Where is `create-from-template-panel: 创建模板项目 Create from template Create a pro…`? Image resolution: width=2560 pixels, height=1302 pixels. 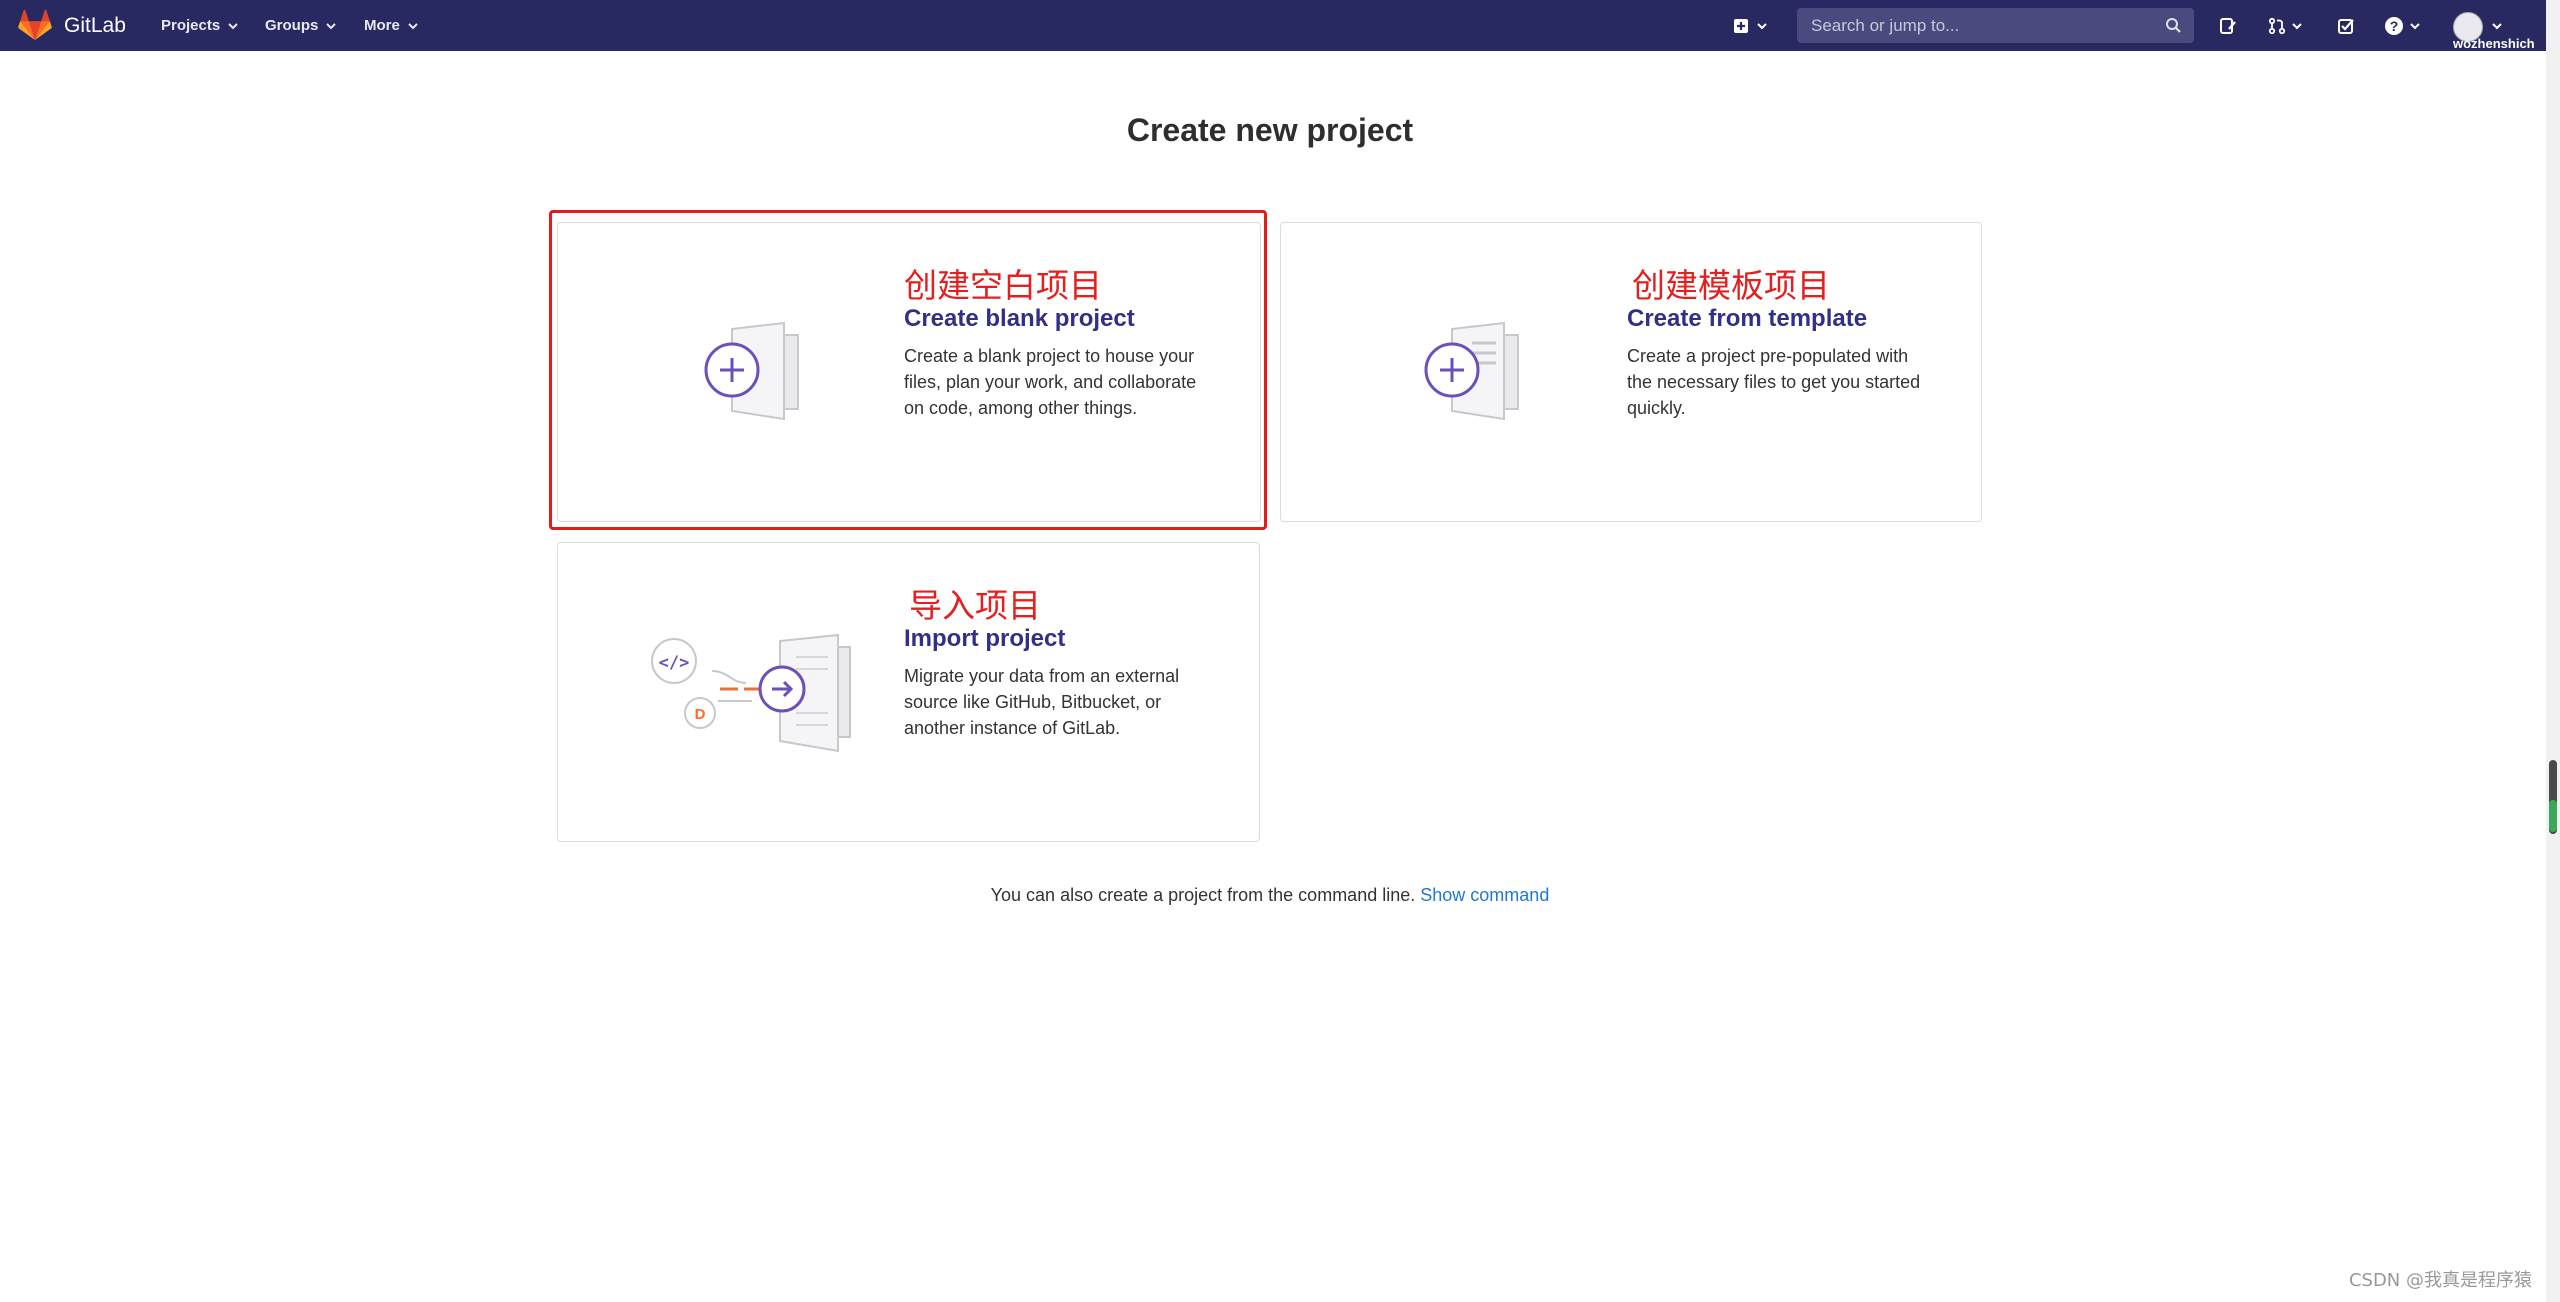
create-from-template-panel: 创建模板项目 Create from template Create a pro… is located at coordinates (1631, 372).